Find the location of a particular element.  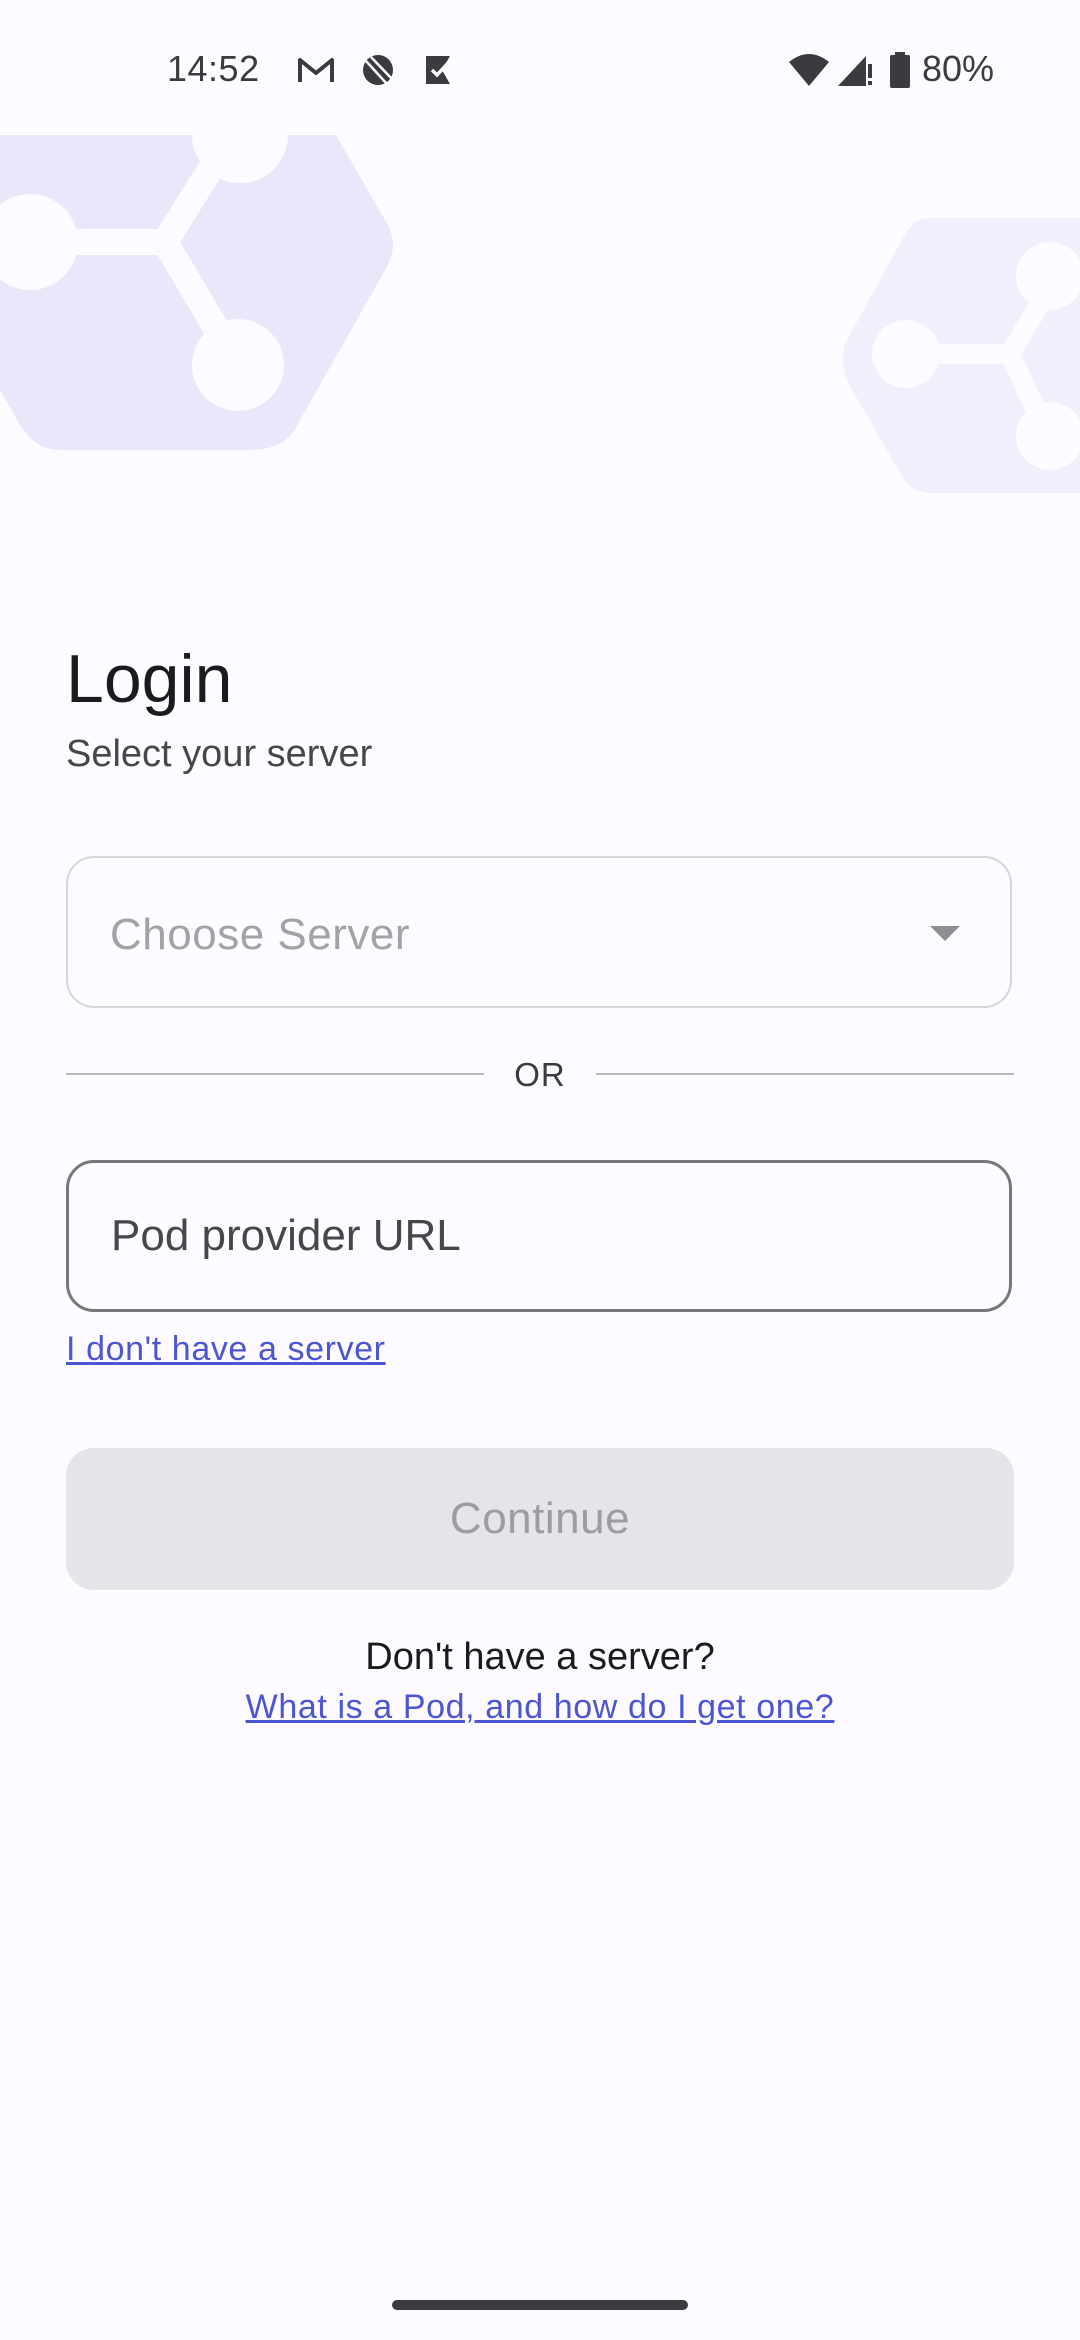

tasks-icon is located at coordinates (438, 70).